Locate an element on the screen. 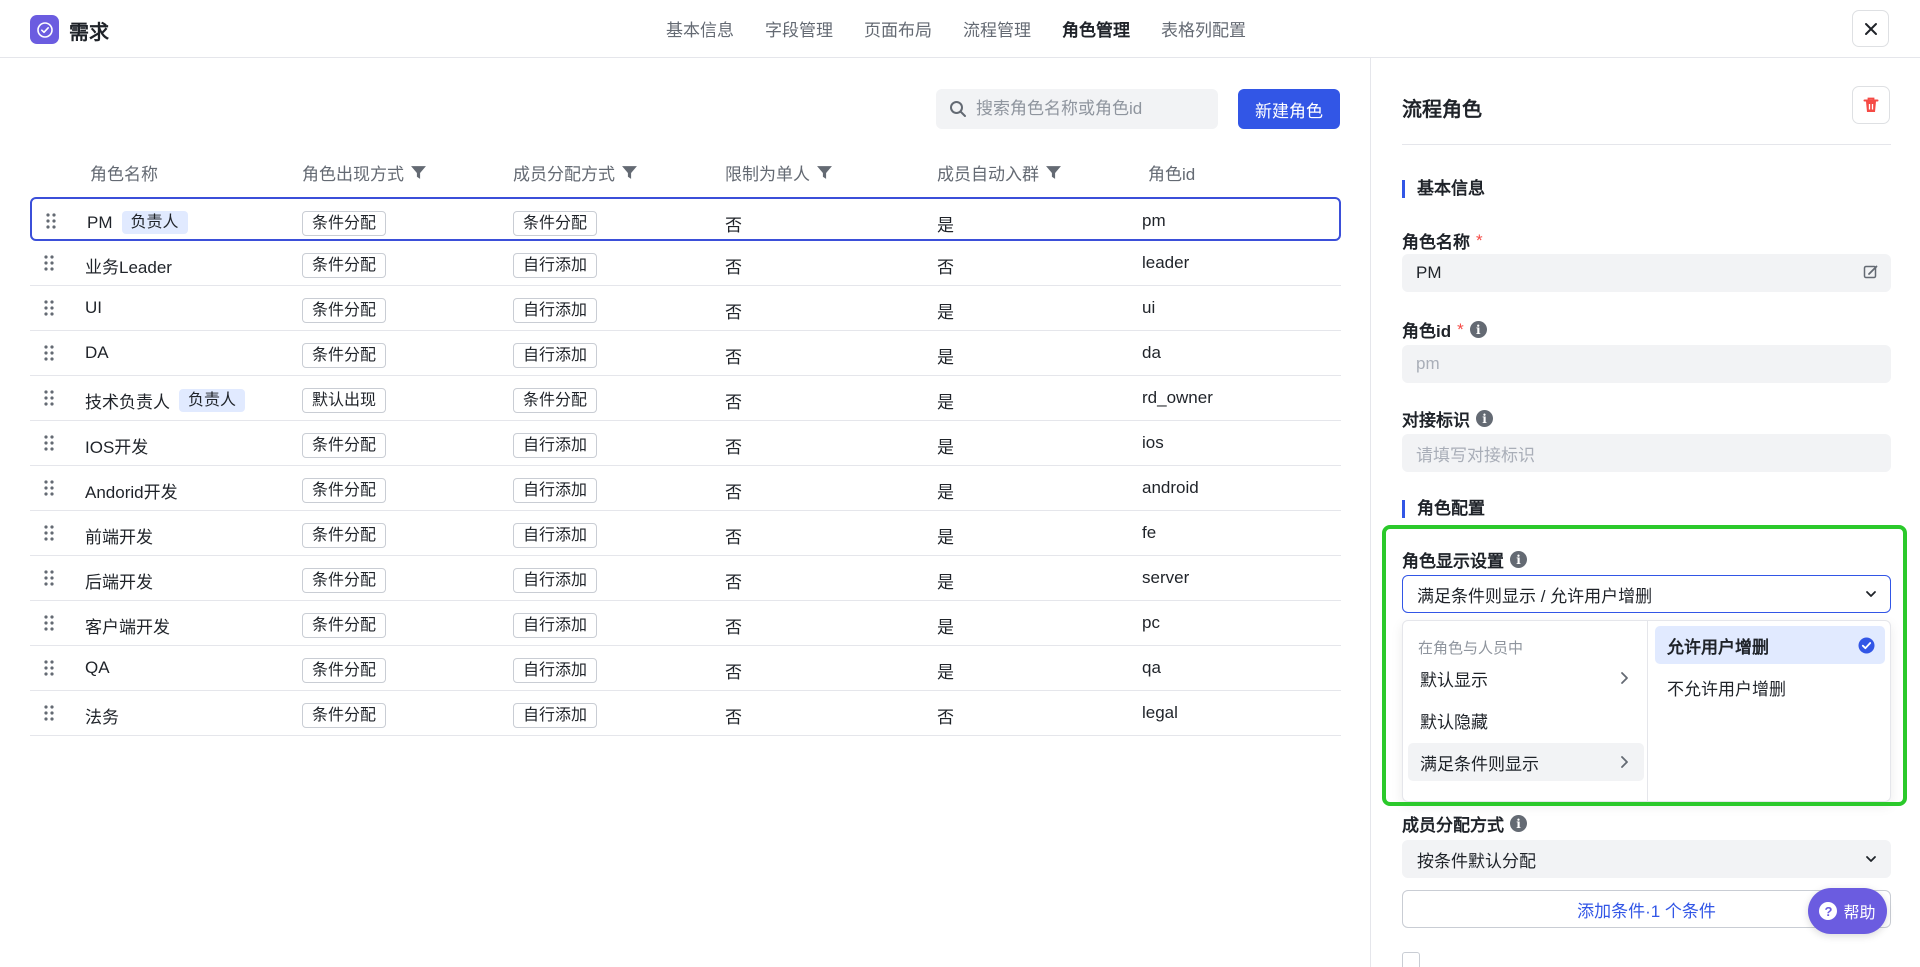 The height and width of the screenshot is (967, 1920). cell-role-name: 技术负责人 负责人 is located at coordinates (165, 400).